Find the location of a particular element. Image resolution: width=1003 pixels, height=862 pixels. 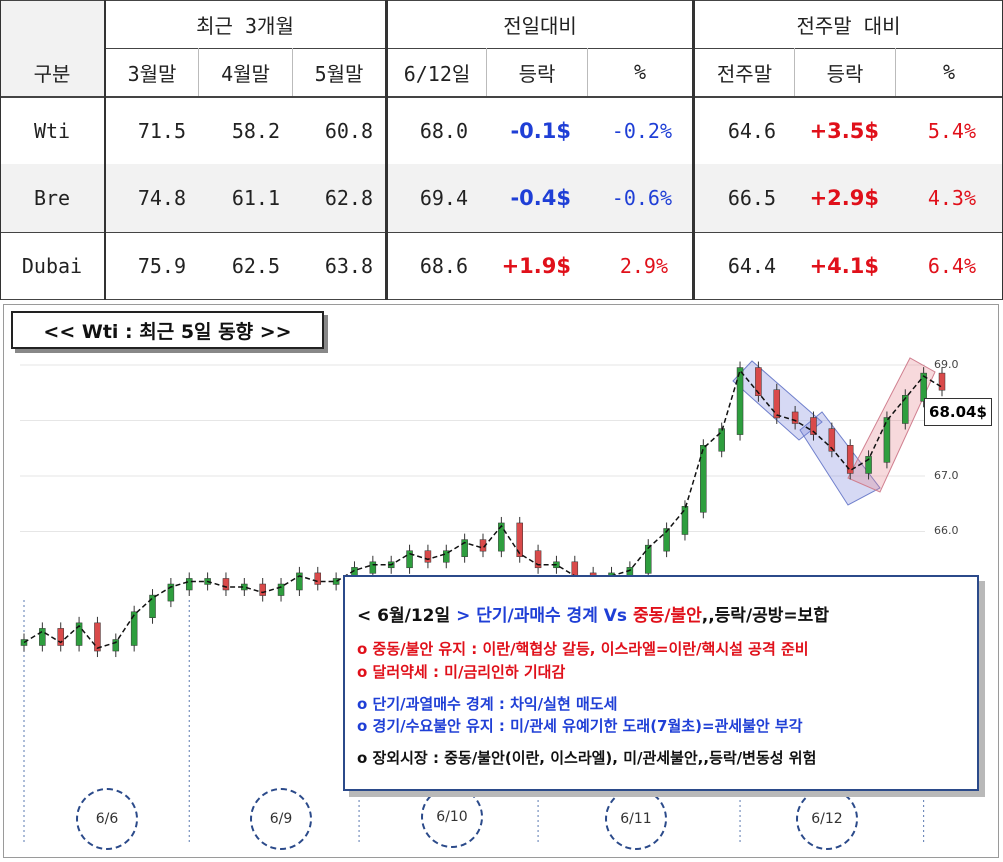

date-badge-jun10: 6/10 is located at coordinates (452, 817).